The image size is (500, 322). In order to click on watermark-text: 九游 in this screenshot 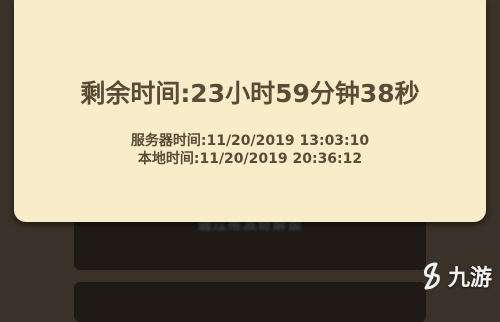, I will do `click(469, 278)`.